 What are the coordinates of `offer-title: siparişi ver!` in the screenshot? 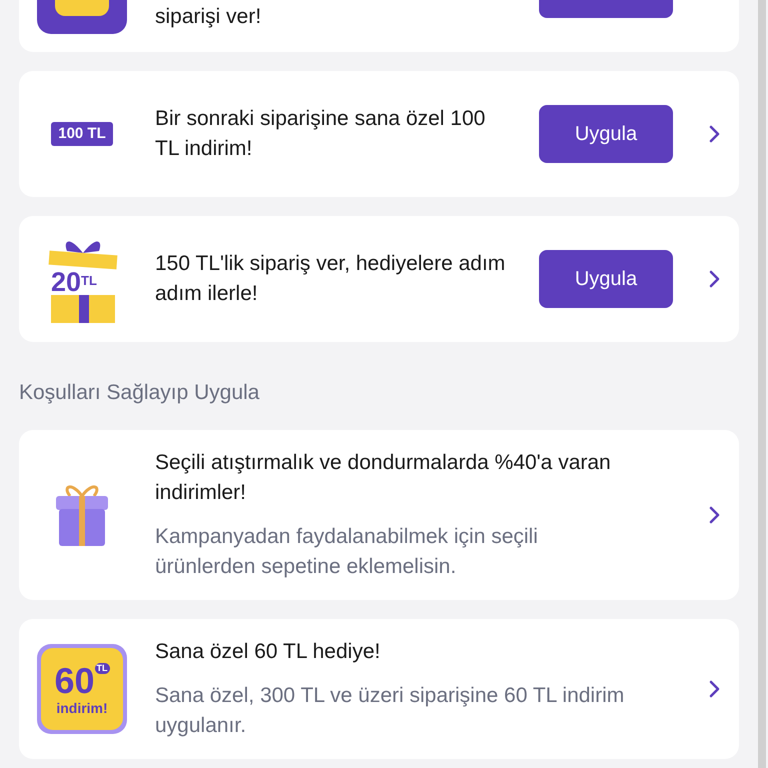 It's located at (208, 17).